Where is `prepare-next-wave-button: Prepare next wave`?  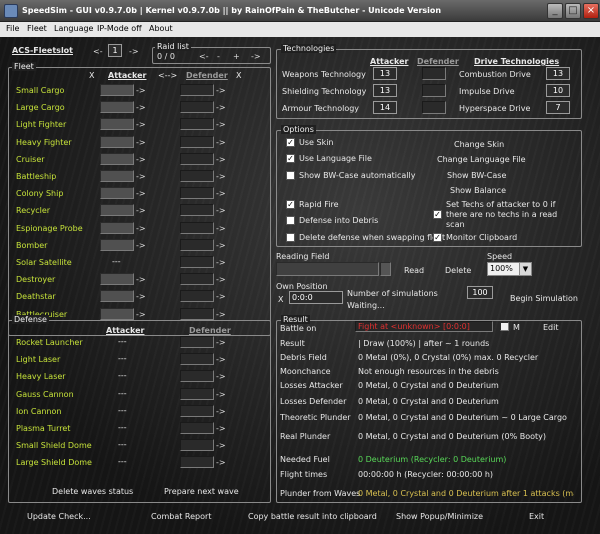
prepare-next-wave-button: Prepare next wave is located at coordinates (201, 491).